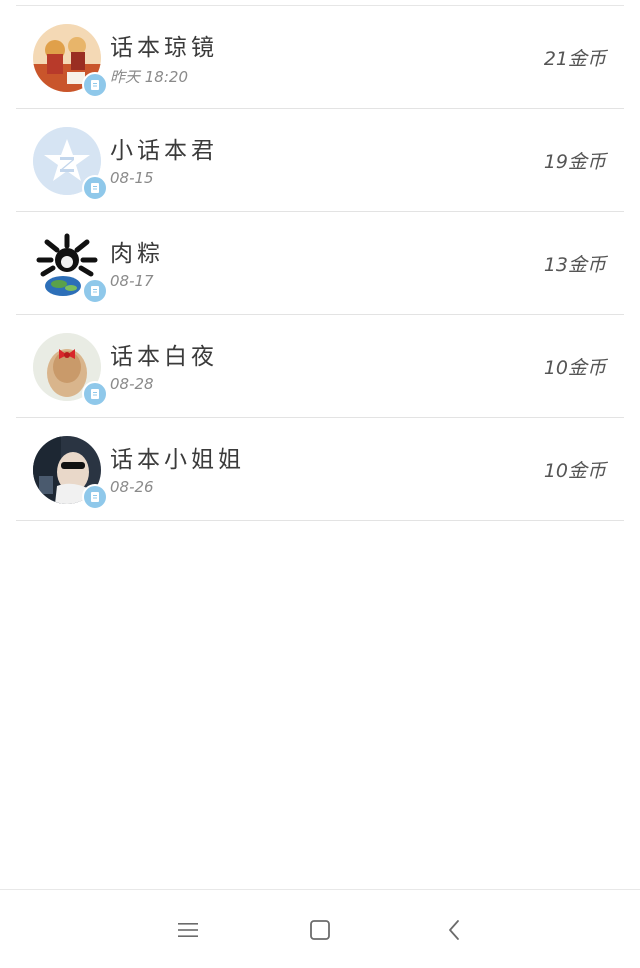  I want to click on list-item: 话本小姐姐 08-26 10金币, so click(320, 469).